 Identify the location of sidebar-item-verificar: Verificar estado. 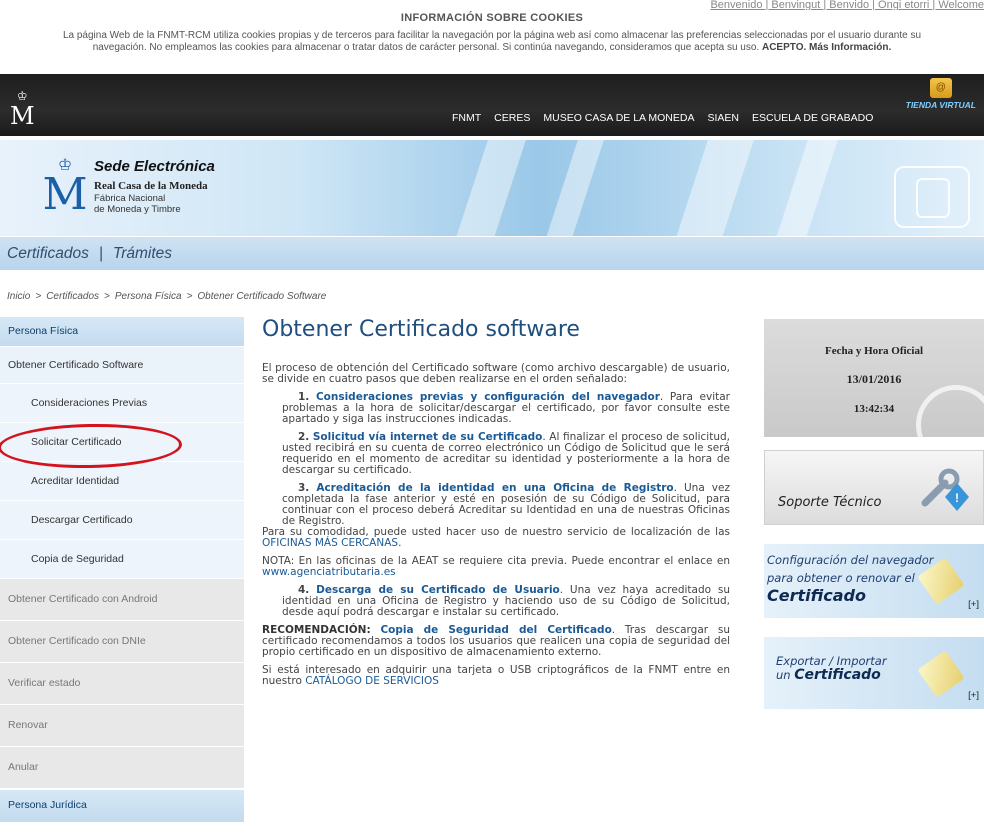
(122, 684).